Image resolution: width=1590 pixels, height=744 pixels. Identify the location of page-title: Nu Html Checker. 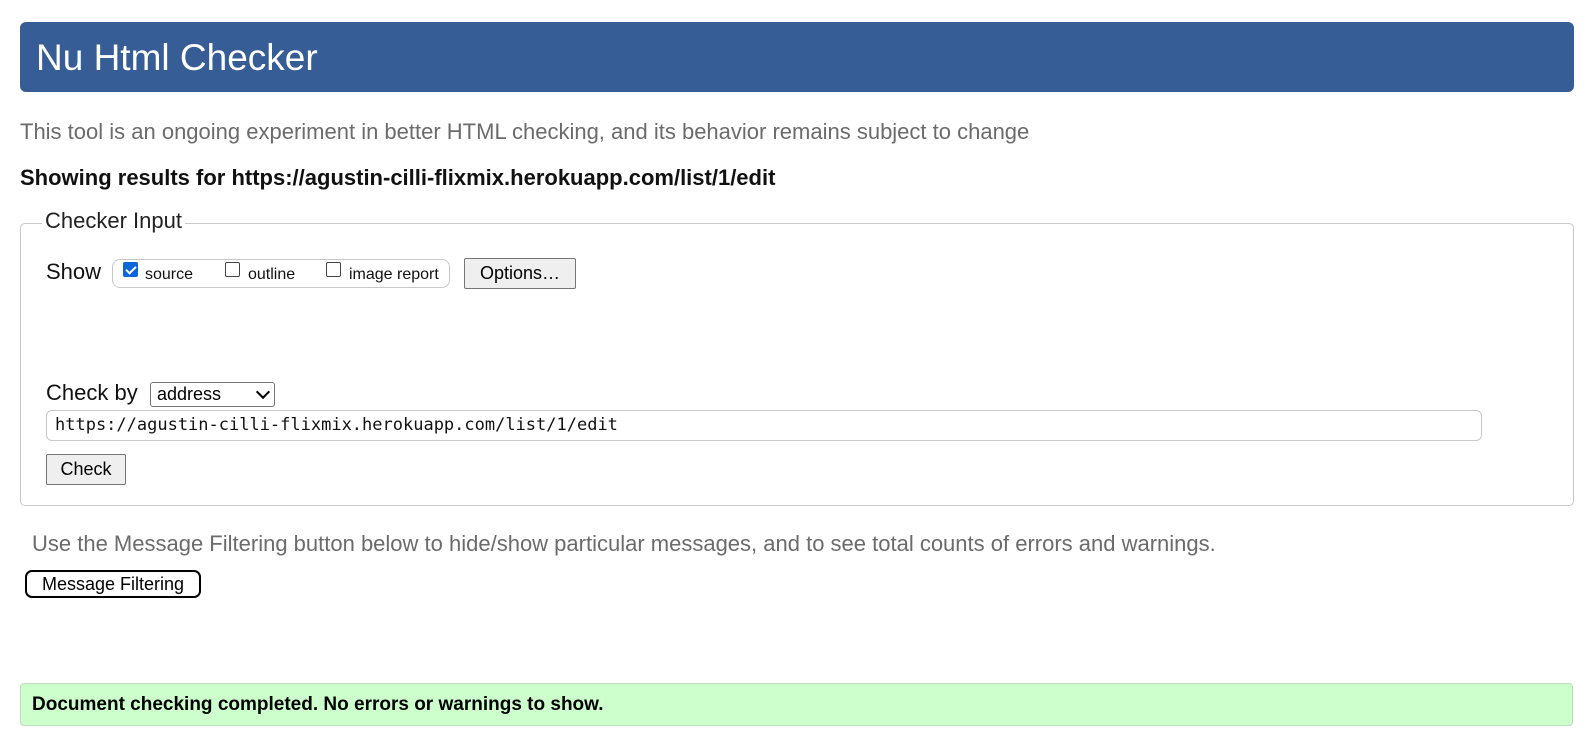
(177, 57).